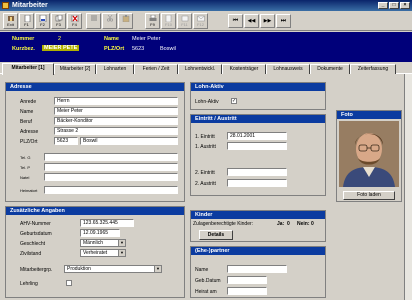  What do you see at coordinates (184, 18) in the screenshot?
I see `export-icon` at bounding box center [184, 18].